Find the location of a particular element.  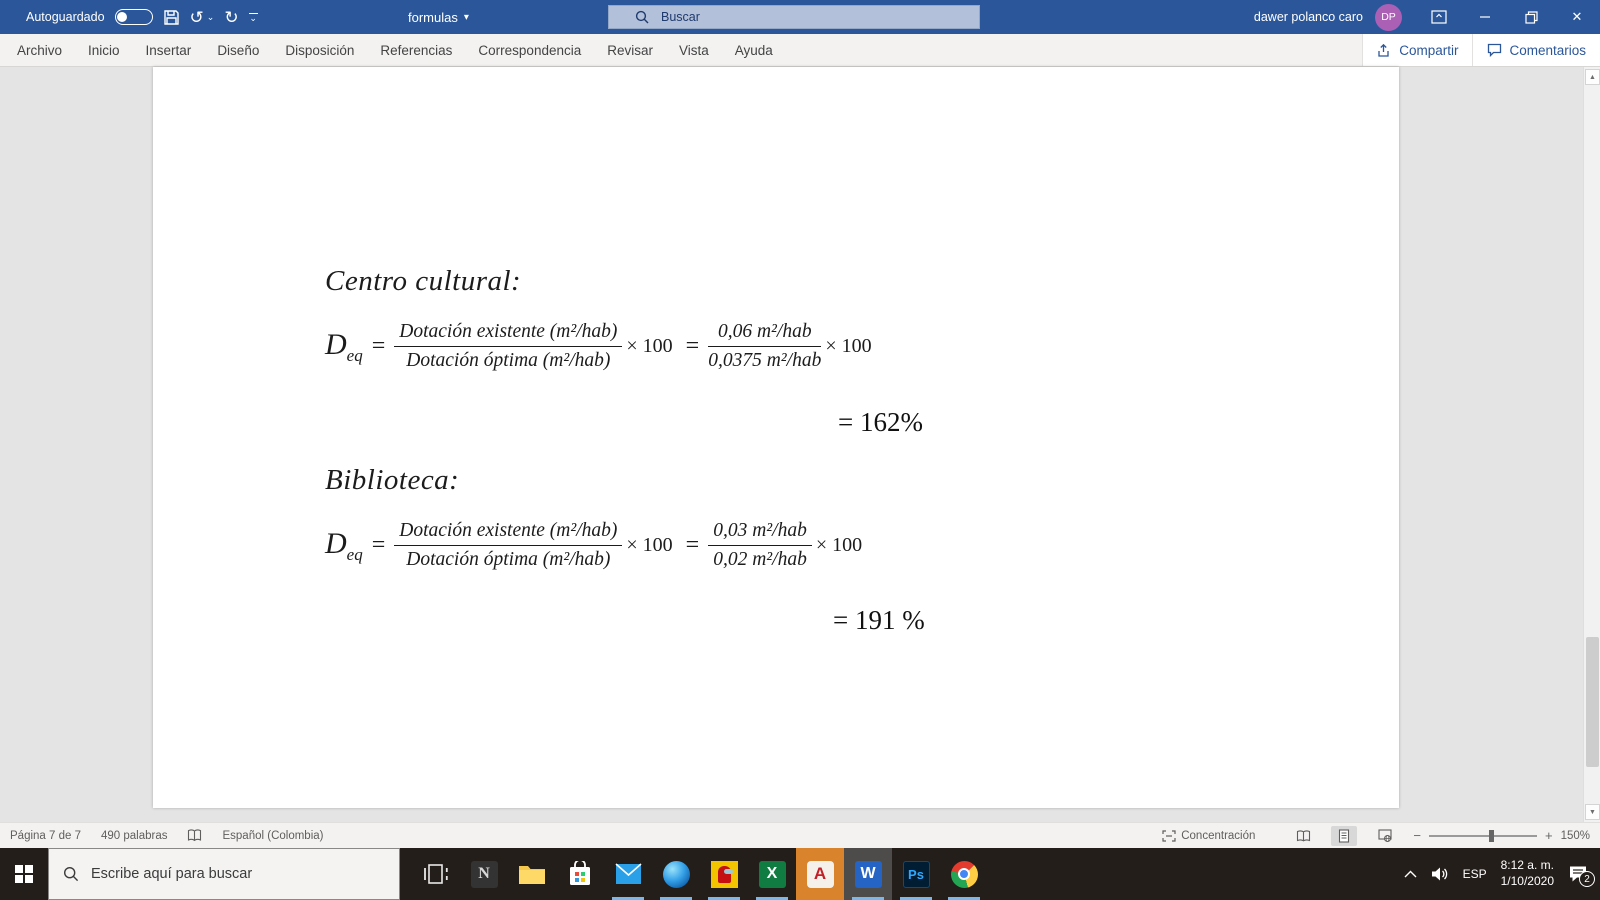

microsoft-store-icon is located at coordinates (580, 873).